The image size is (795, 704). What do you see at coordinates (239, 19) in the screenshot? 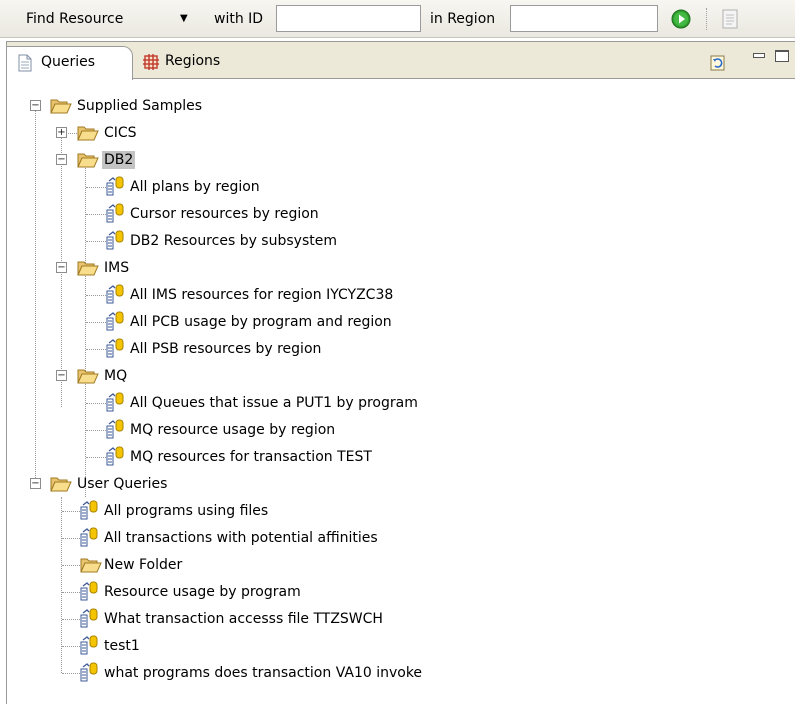
I see `with-id-label: with ID` at bounding box center [239, 19].